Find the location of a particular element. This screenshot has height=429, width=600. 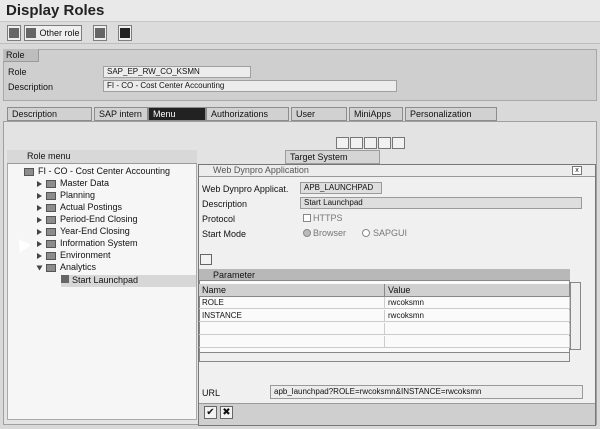

description-field: FI - CO - Cost Center Accounting is located at coordinates (250, 86).